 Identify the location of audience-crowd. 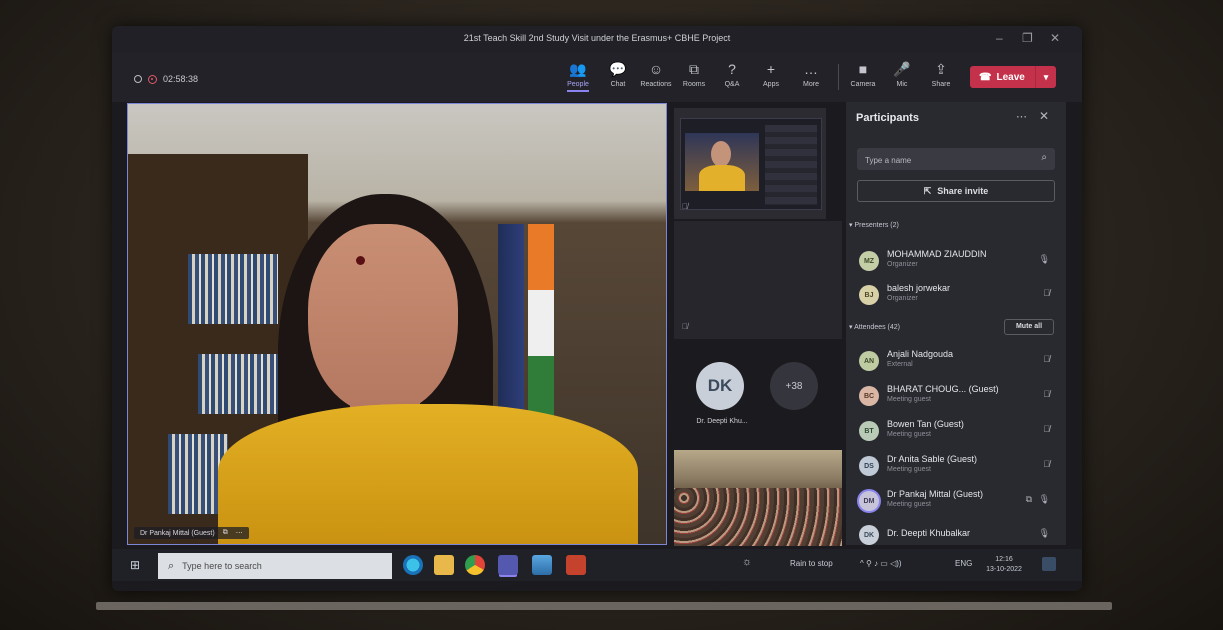
(758, 517).